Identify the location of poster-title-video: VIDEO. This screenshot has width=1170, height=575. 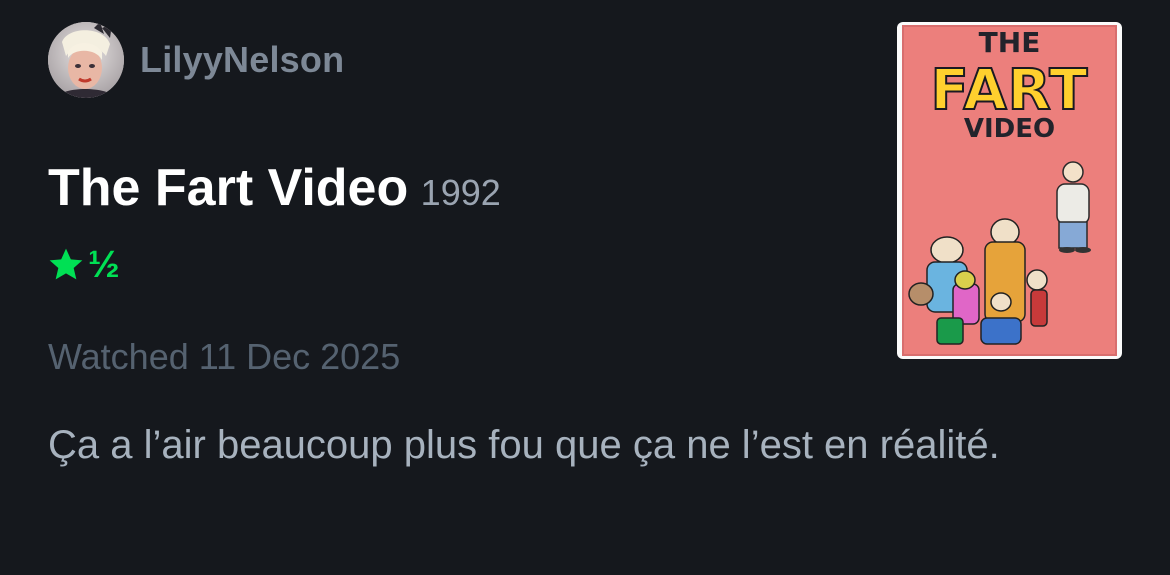
(1009, 129).